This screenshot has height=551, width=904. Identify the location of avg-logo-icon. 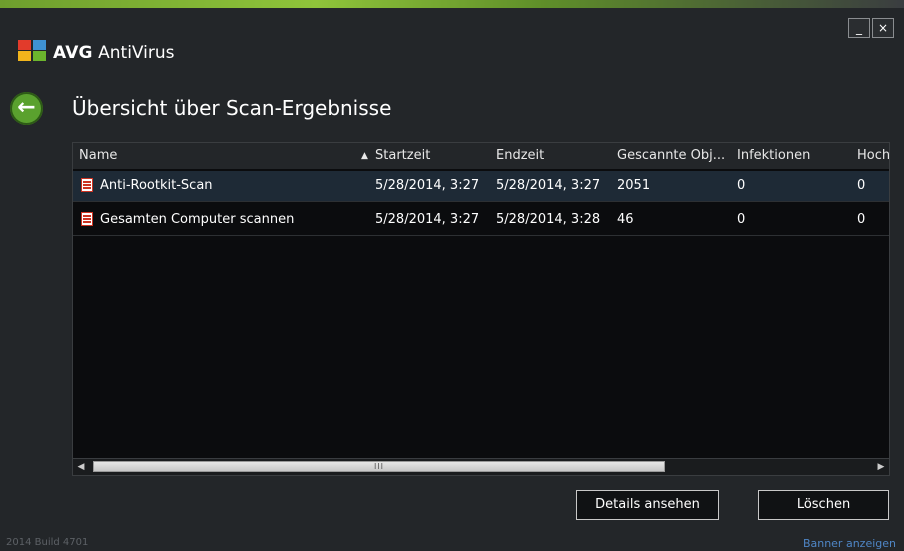
(33, 51).